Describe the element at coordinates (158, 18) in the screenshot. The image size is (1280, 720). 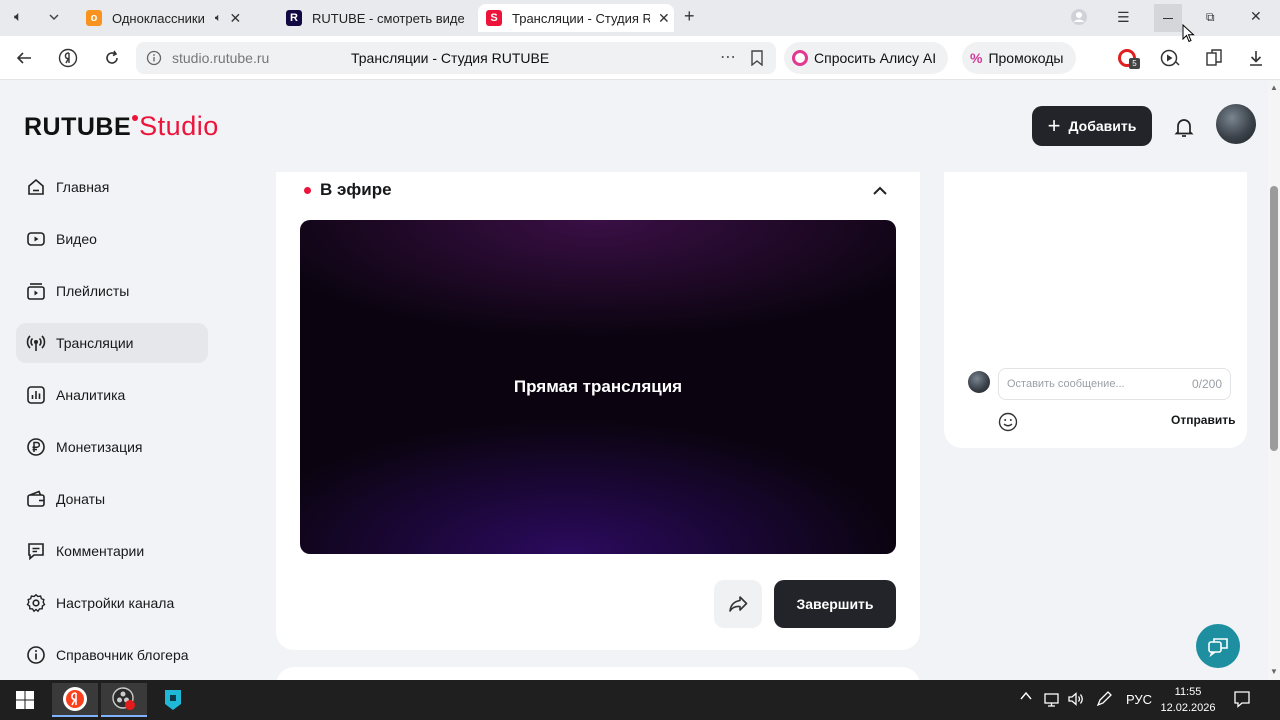
I see `tab-title: Одноклассники` at that location.